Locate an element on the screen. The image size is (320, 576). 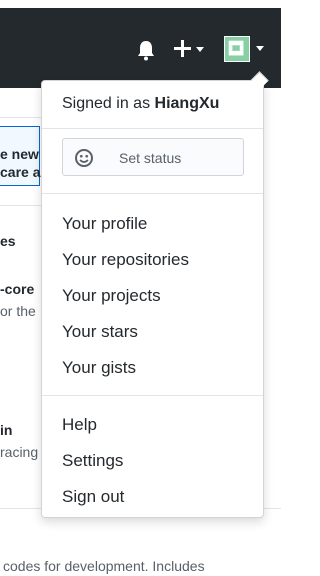
menu-item-your-stars: Your stars is located at coordinates (100, 332).